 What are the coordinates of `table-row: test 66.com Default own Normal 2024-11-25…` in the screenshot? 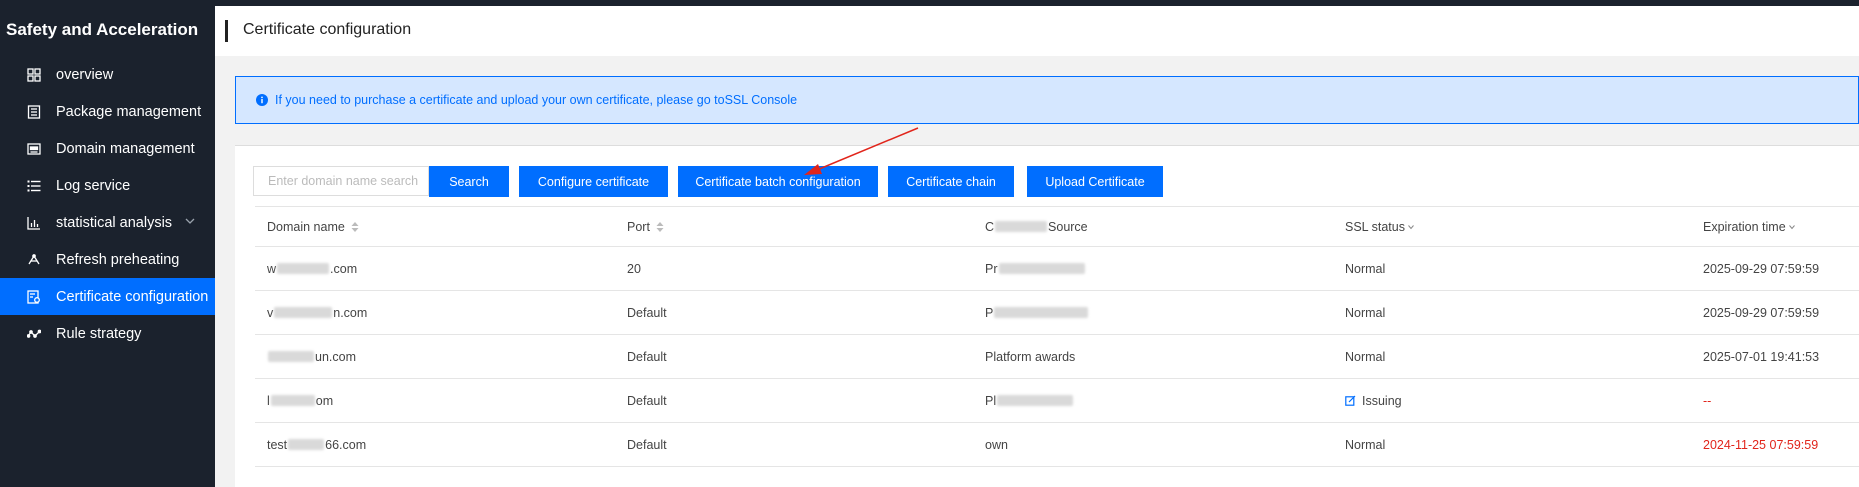 It's located at (1057, 445).